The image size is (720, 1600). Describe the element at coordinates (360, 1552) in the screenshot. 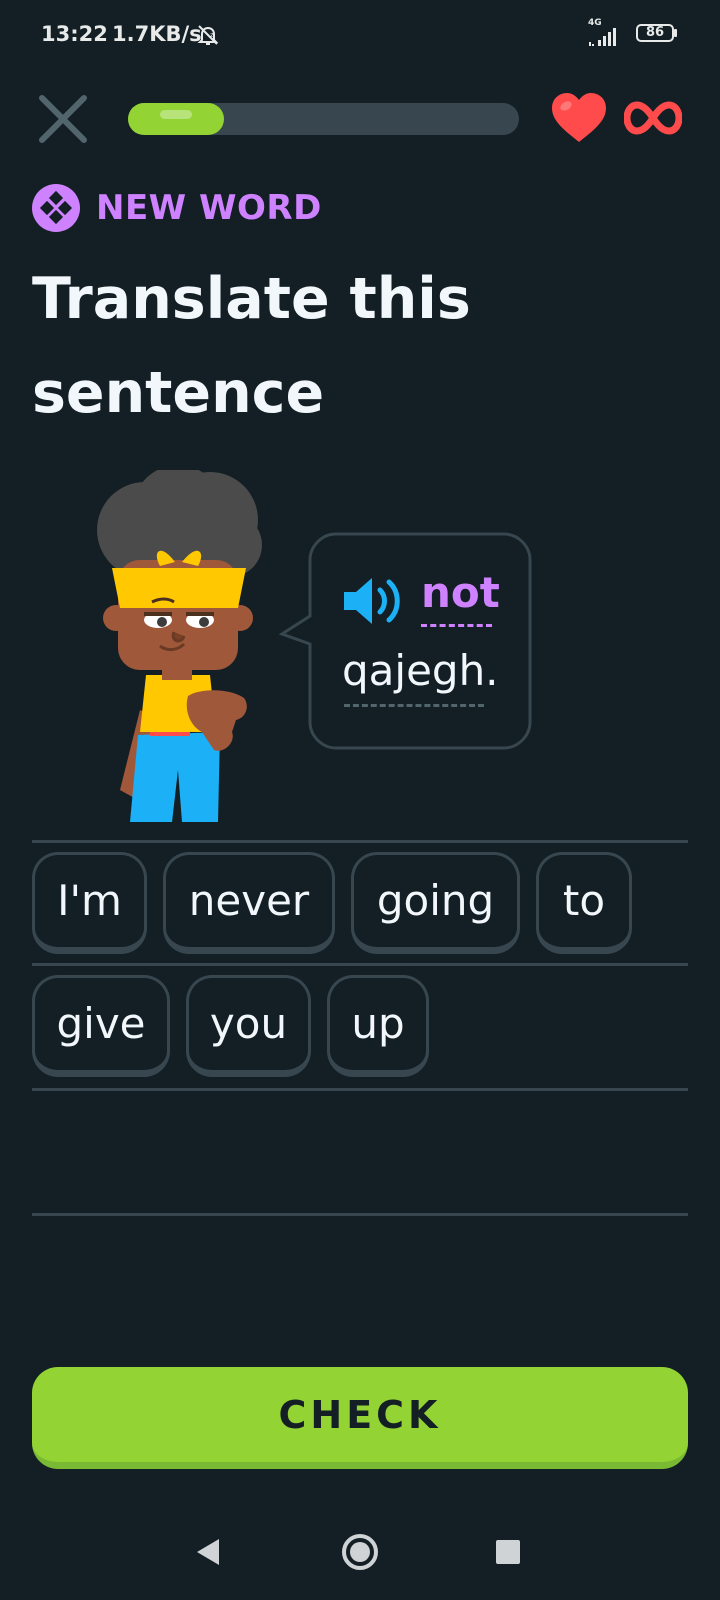

I see `nav-home-button` at that location.